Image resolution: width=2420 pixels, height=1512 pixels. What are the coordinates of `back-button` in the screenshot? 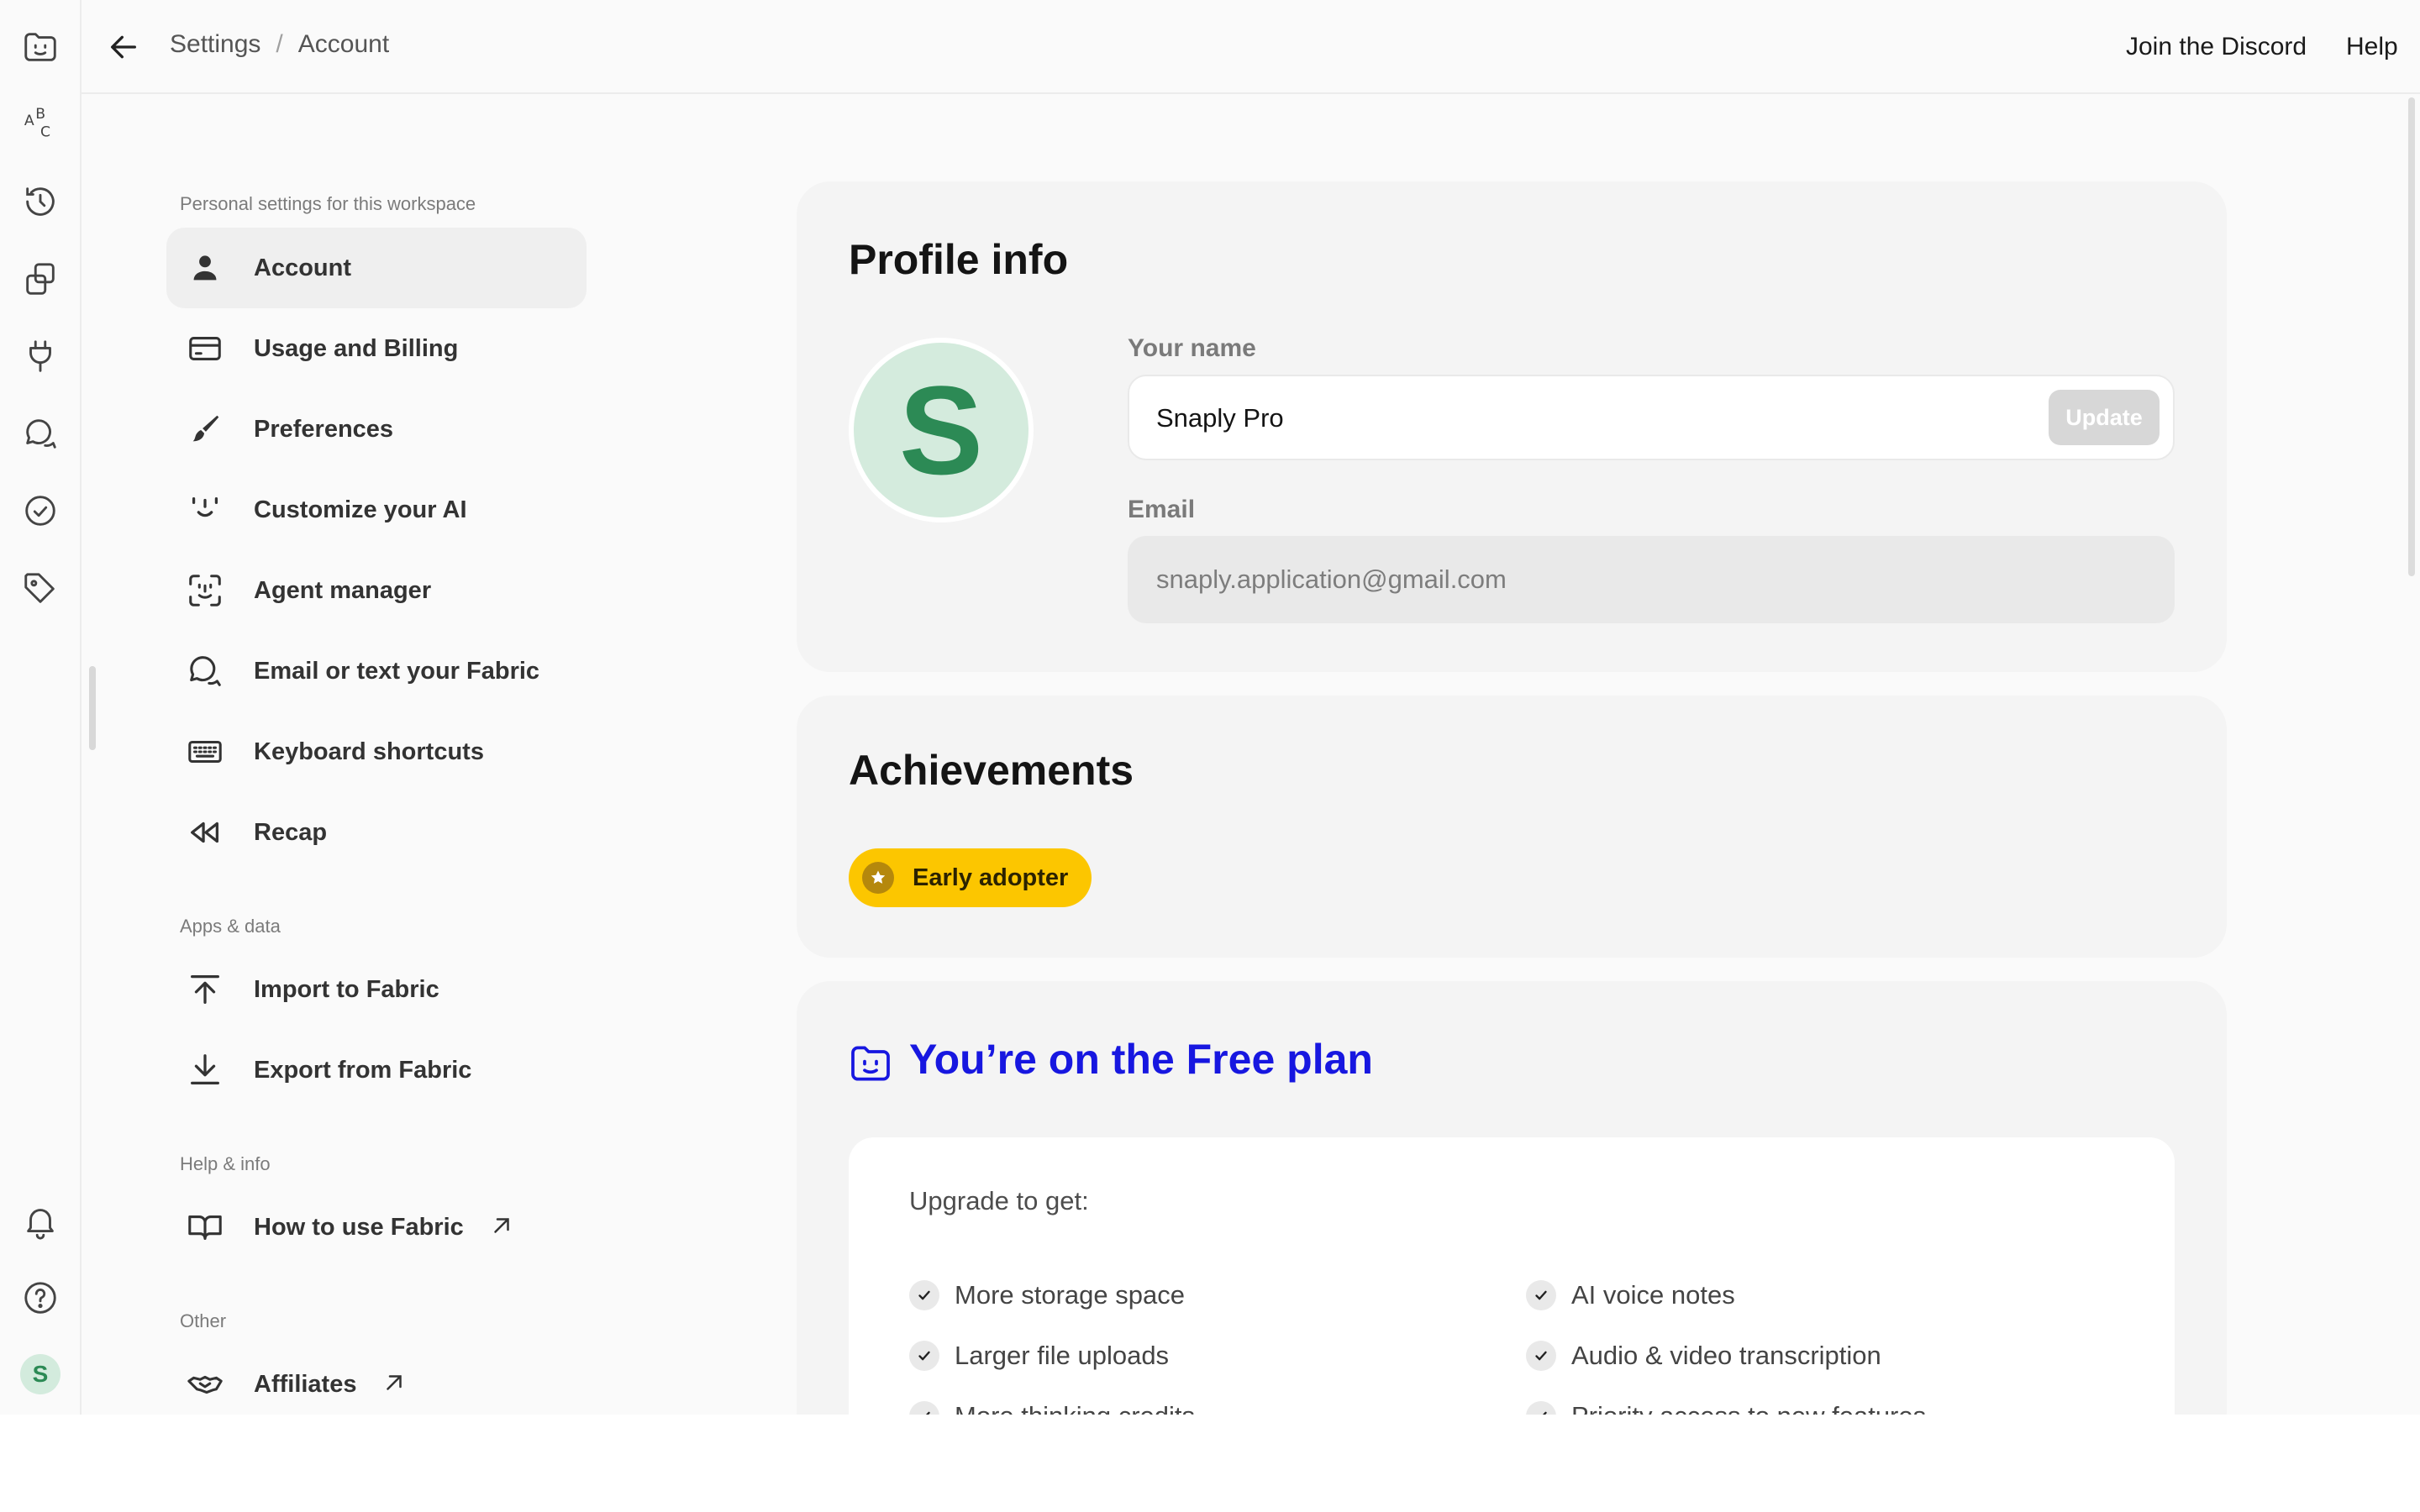 It's located at (124, 47).